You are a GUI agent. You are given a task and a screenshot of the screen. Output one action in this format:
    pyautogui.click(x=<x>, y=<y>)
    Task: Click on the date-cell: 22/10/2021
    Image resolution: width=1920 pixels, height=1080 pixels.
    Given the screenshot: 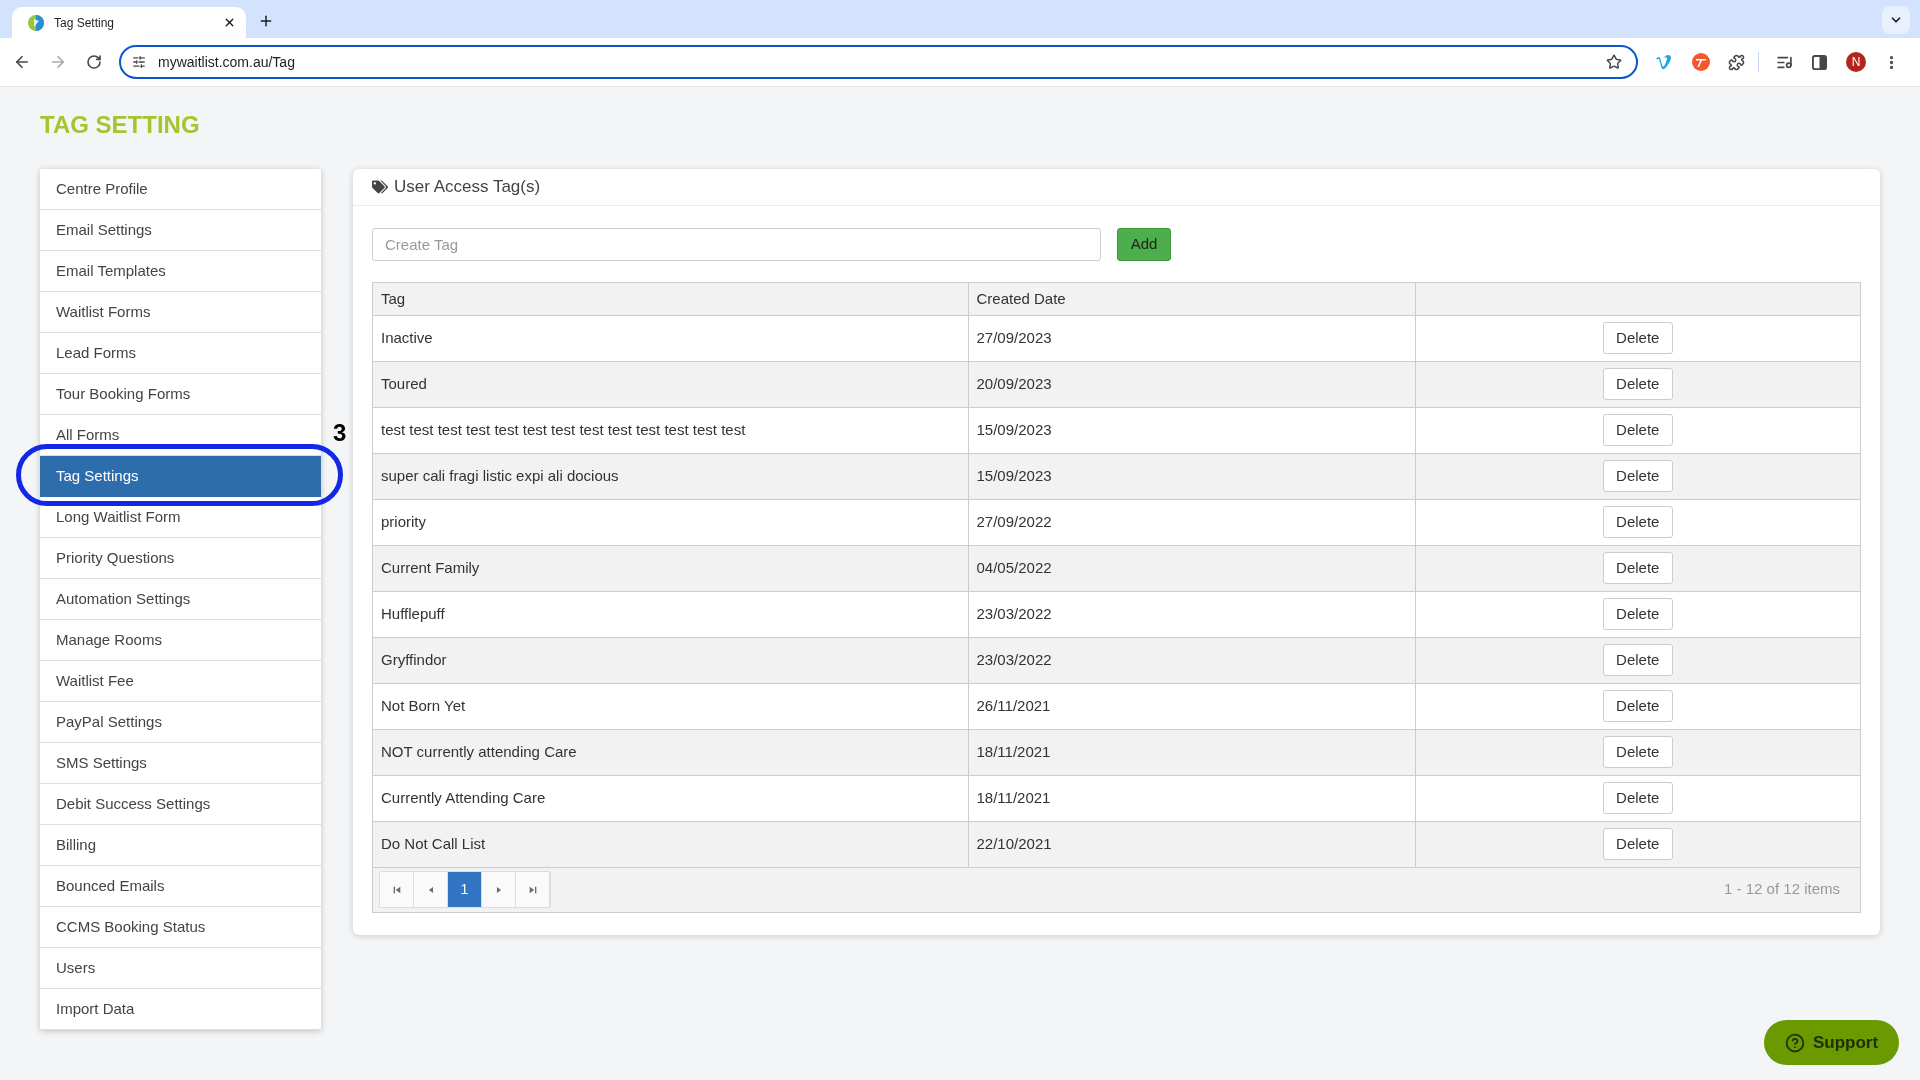 What is the action you would take?
    pyautogui.click(x=1014, y=843)
    